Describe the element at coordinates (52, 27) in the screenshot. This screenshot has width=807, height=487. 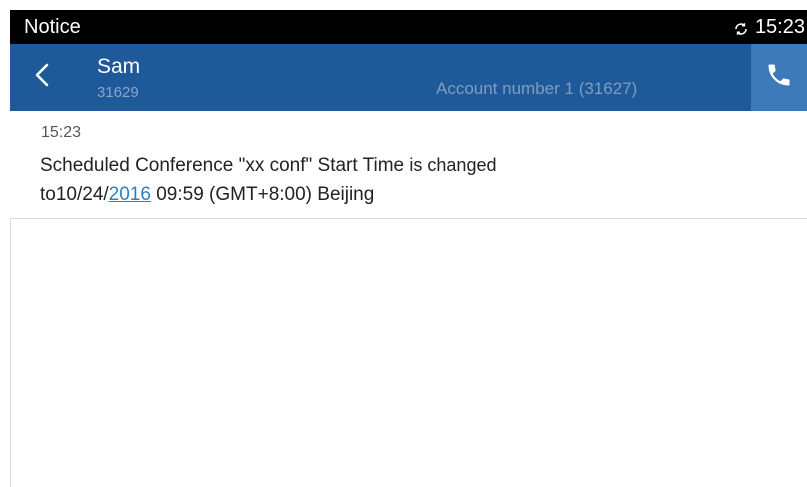
I see `status-title: Notice` at that location.